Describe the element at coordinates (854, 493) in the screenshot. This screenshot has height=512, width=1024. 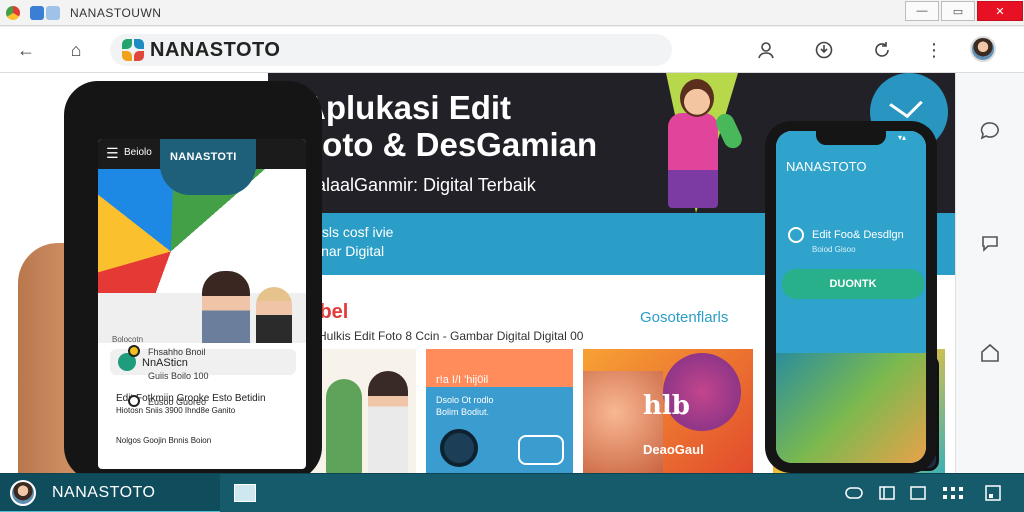
I see `gamepad-icon` at that location.